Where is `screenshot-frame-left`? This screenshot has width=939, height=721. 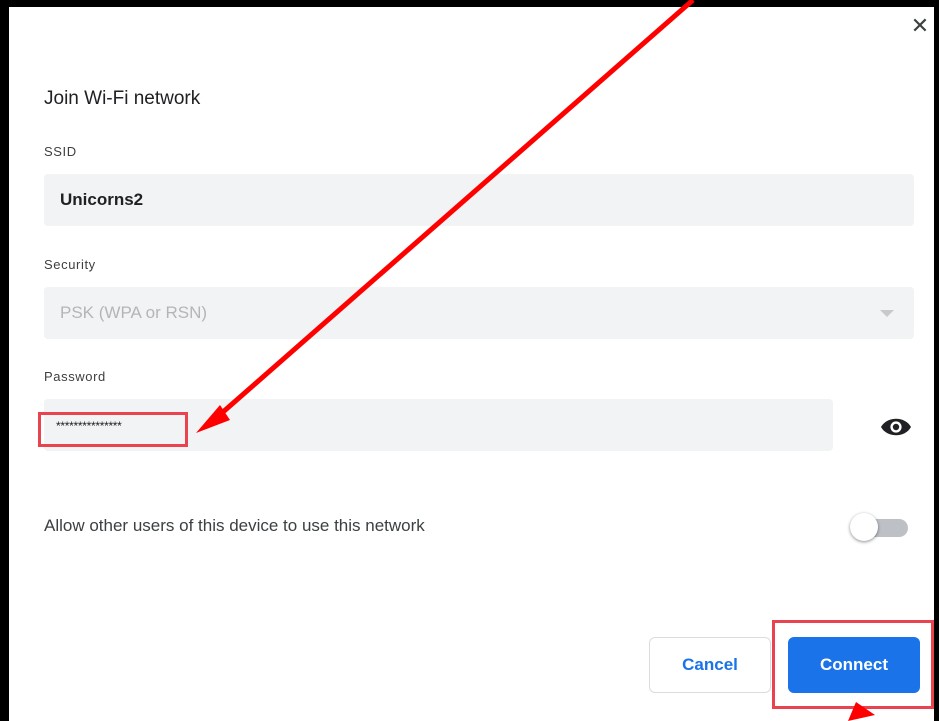 screenshot-frame-left is located at coordinates (4, 360).